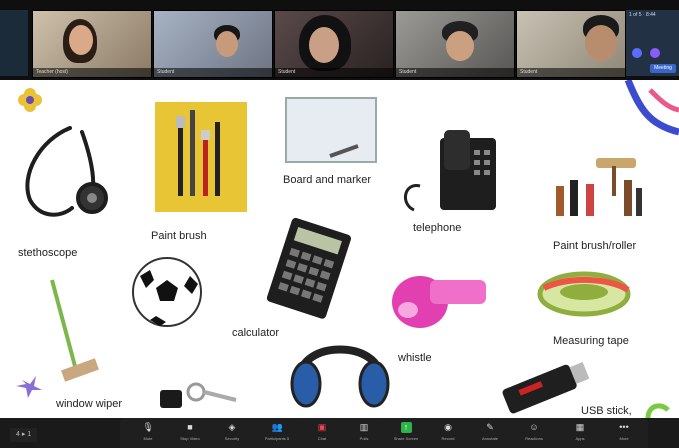  I want to click on mute-button: 🎙 Mute, so click(148, 433).